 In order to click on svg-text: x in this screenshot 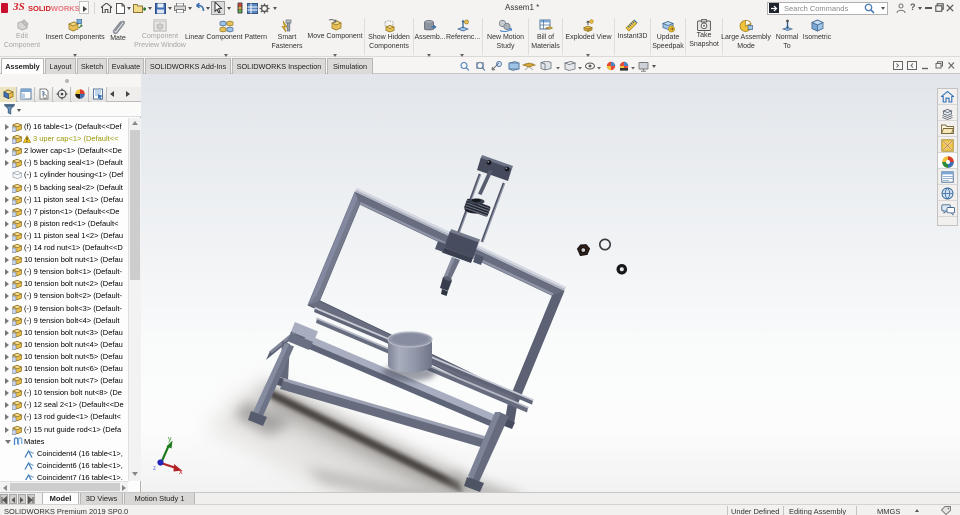, I will do `click(181, 472)`.